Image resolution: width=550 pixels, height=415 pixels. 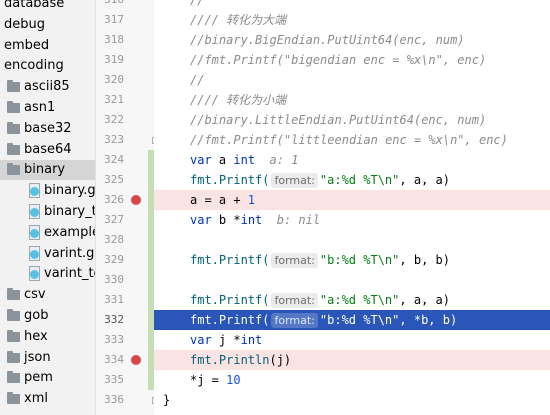 What do you see at coordinates (109, 60) in the screenshot?
I see `line-number: 319` at bounding box center [109, 60].